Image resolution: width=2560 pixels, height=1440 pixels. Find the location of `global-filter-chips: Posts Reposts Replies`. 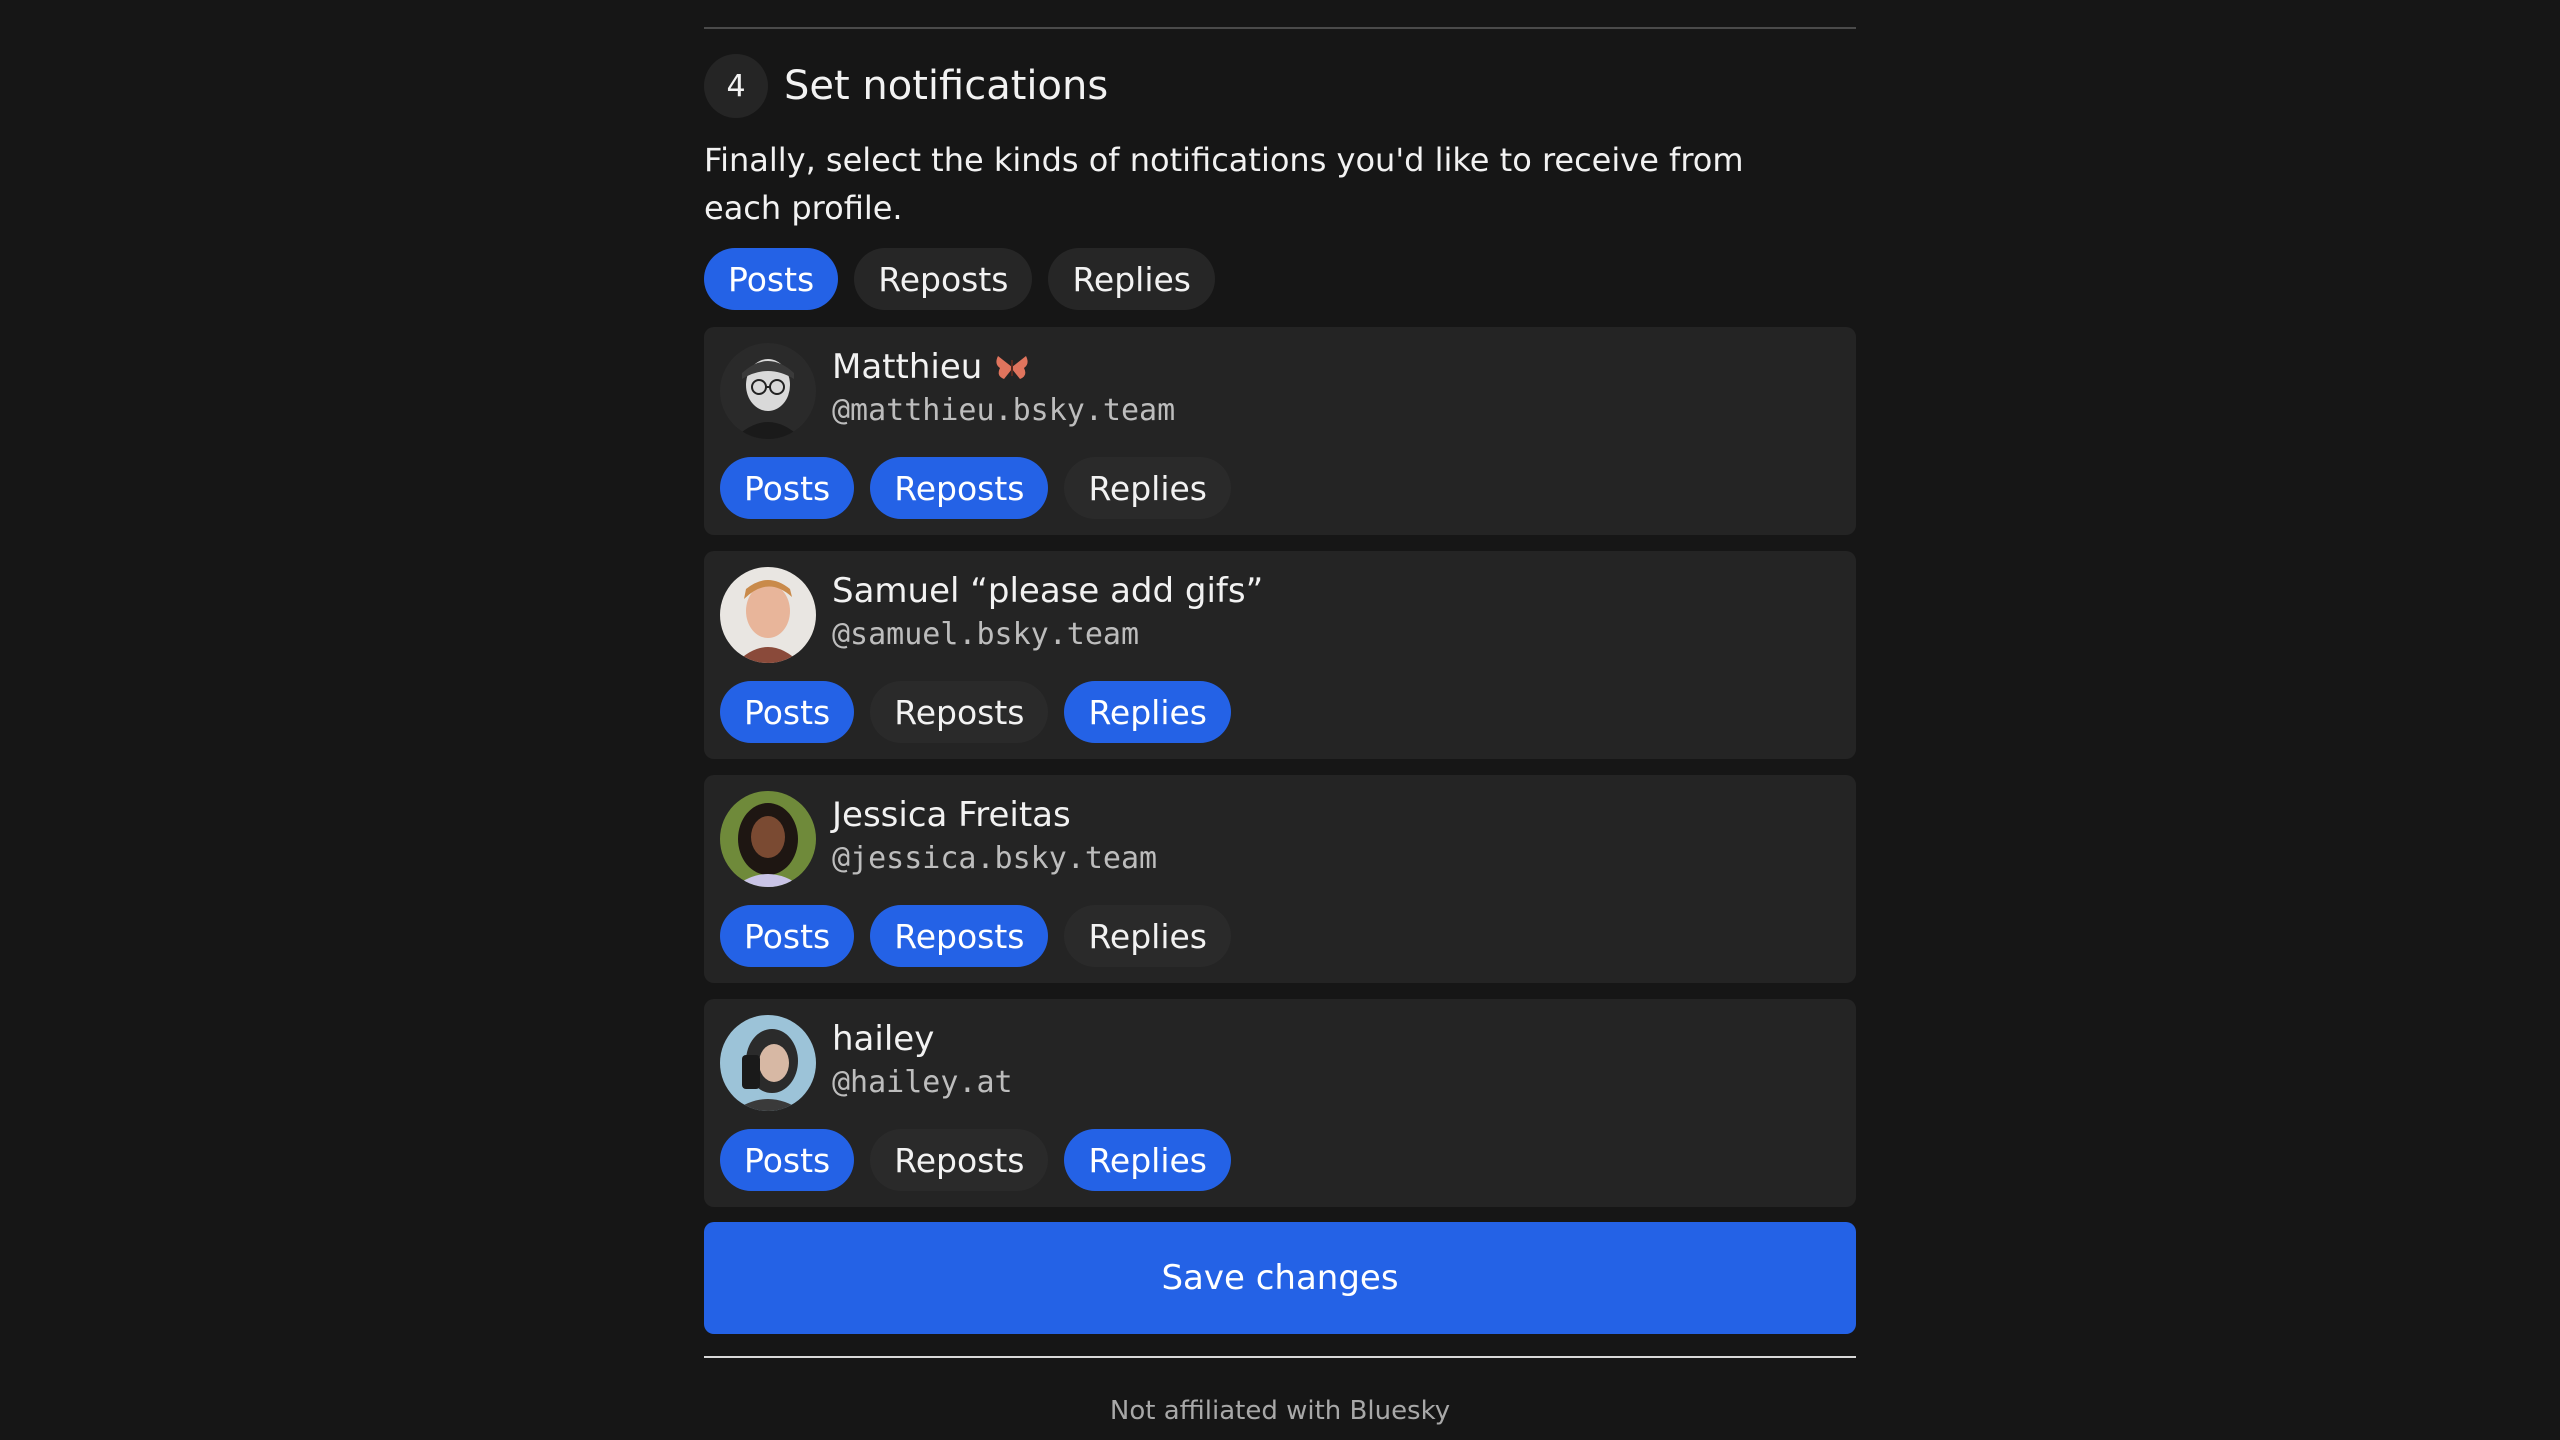

global-filter-chips: Posts Reposts Replies is located at coordinates (967, 279).